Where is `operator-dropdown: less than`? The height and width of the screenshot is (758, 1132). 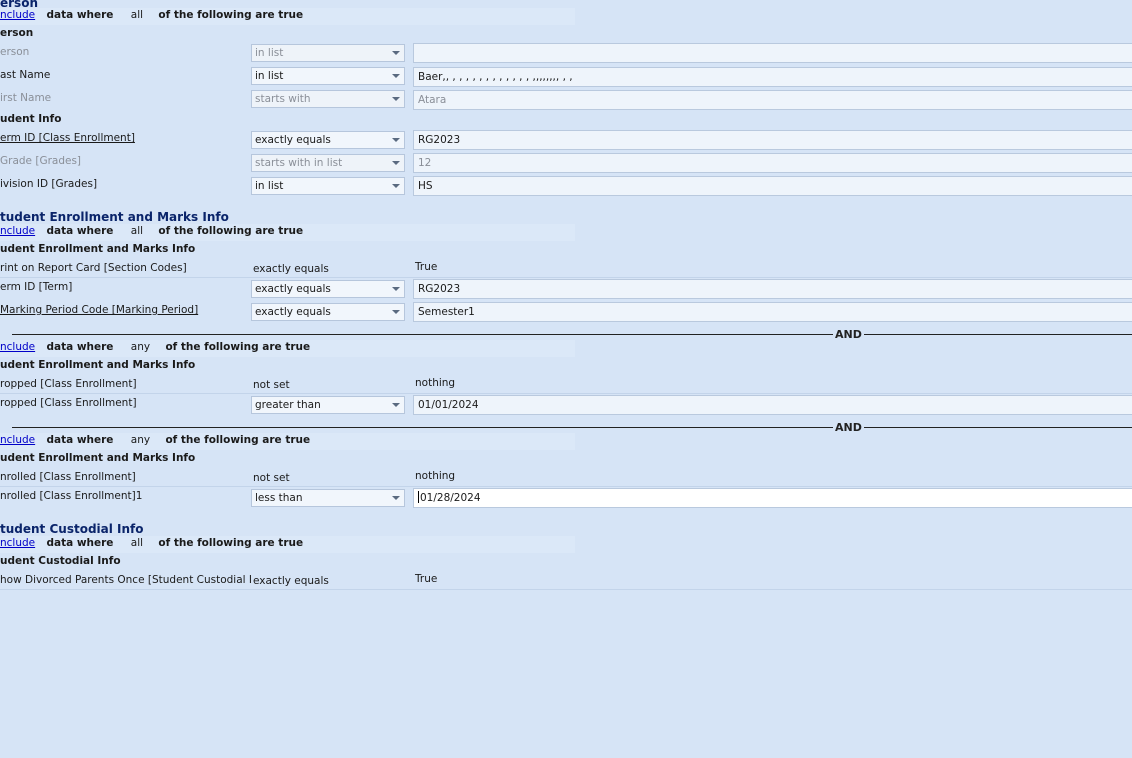 operator-dropdown: less than is located at coordinates (328, 498).